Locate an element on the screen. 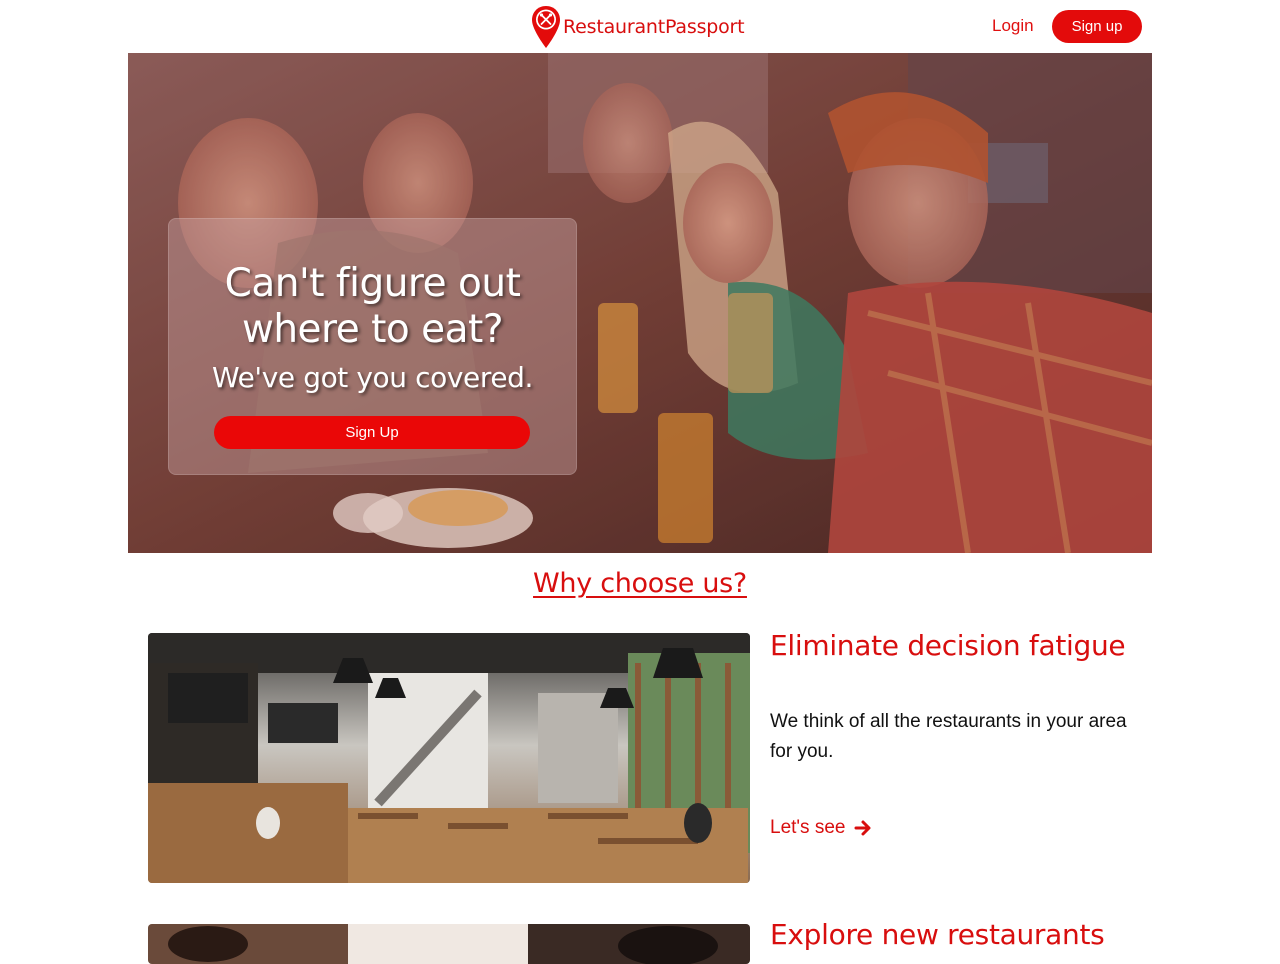  arrow-right-icon is located at coordinates (862, 828).